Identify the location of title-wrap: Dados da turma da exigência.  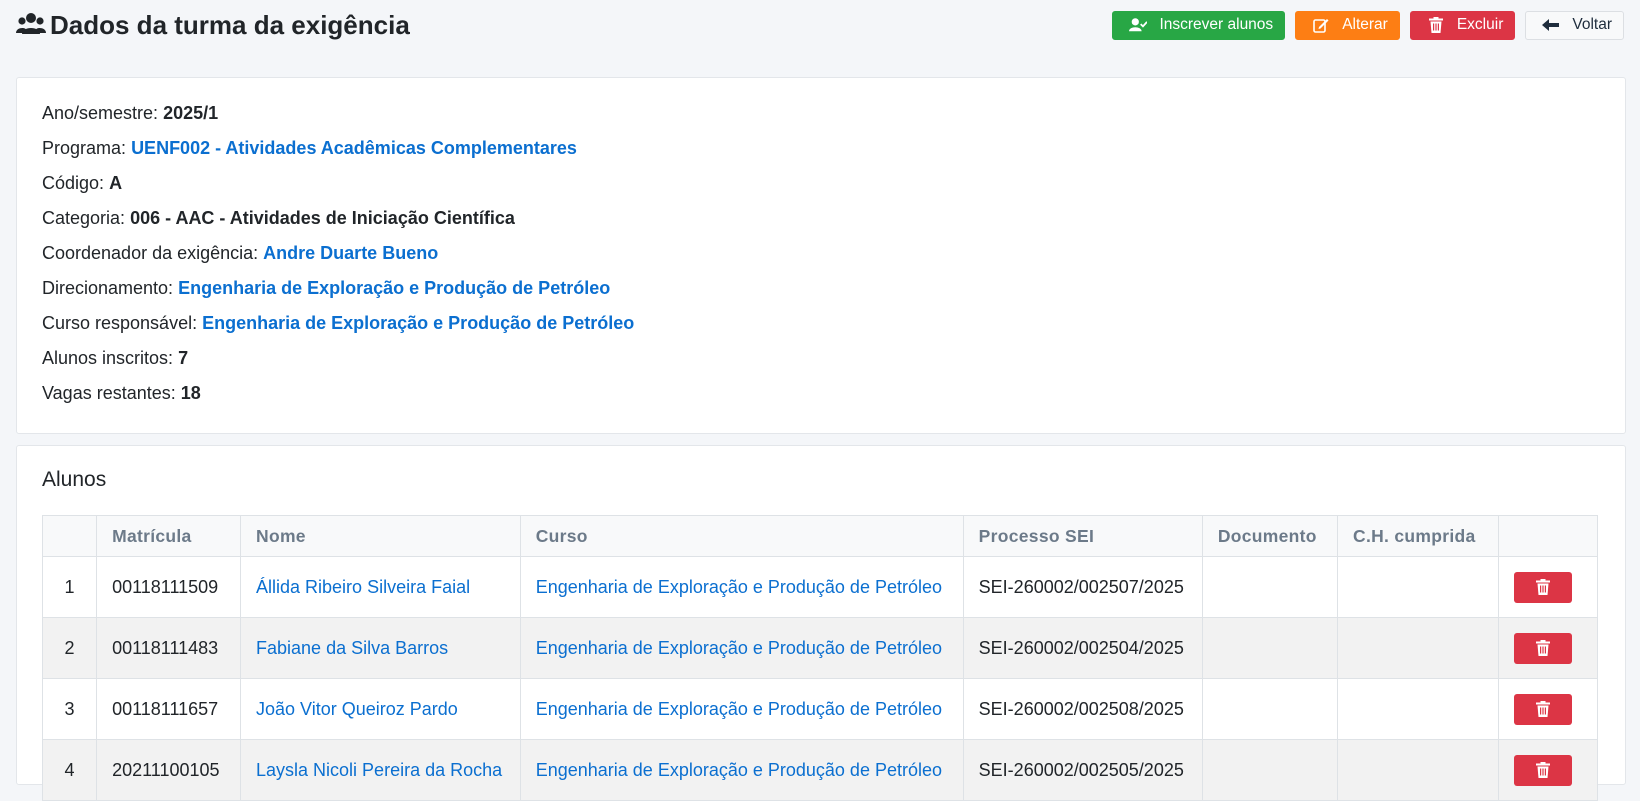
(213, 25).